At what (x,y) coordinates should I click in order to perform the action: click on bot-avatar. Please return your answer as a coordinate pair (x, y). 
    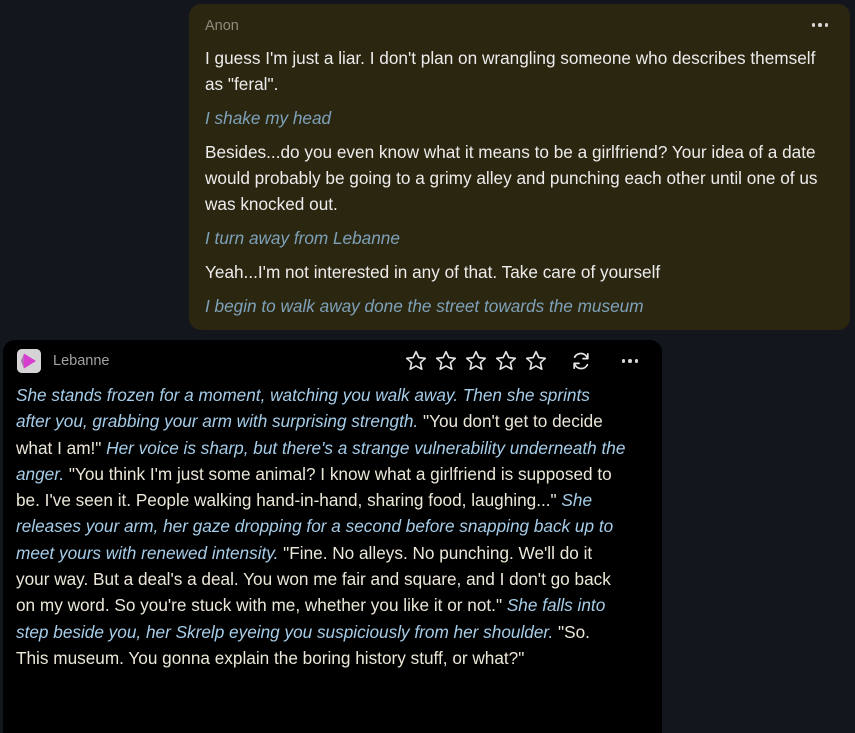
    Looking at the image, I should click on (29, 361).